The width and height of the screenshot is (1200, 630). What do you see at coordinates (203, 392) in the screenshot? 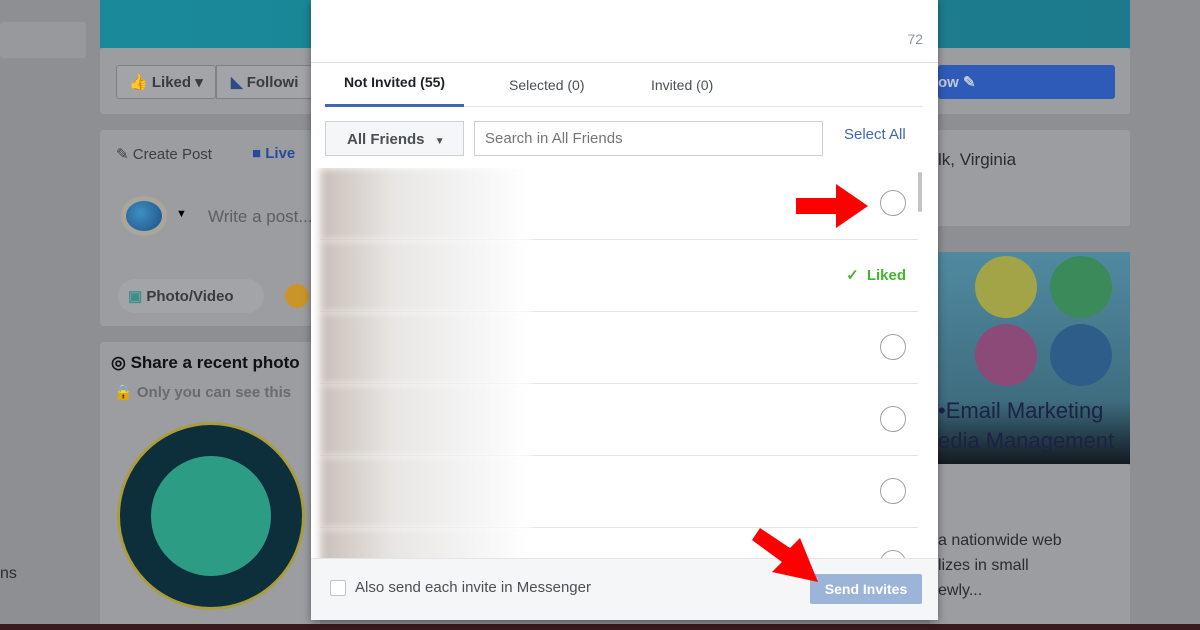
I see `only-you-text: 🔒 Only you can see this` at bounding box center [203, 392].